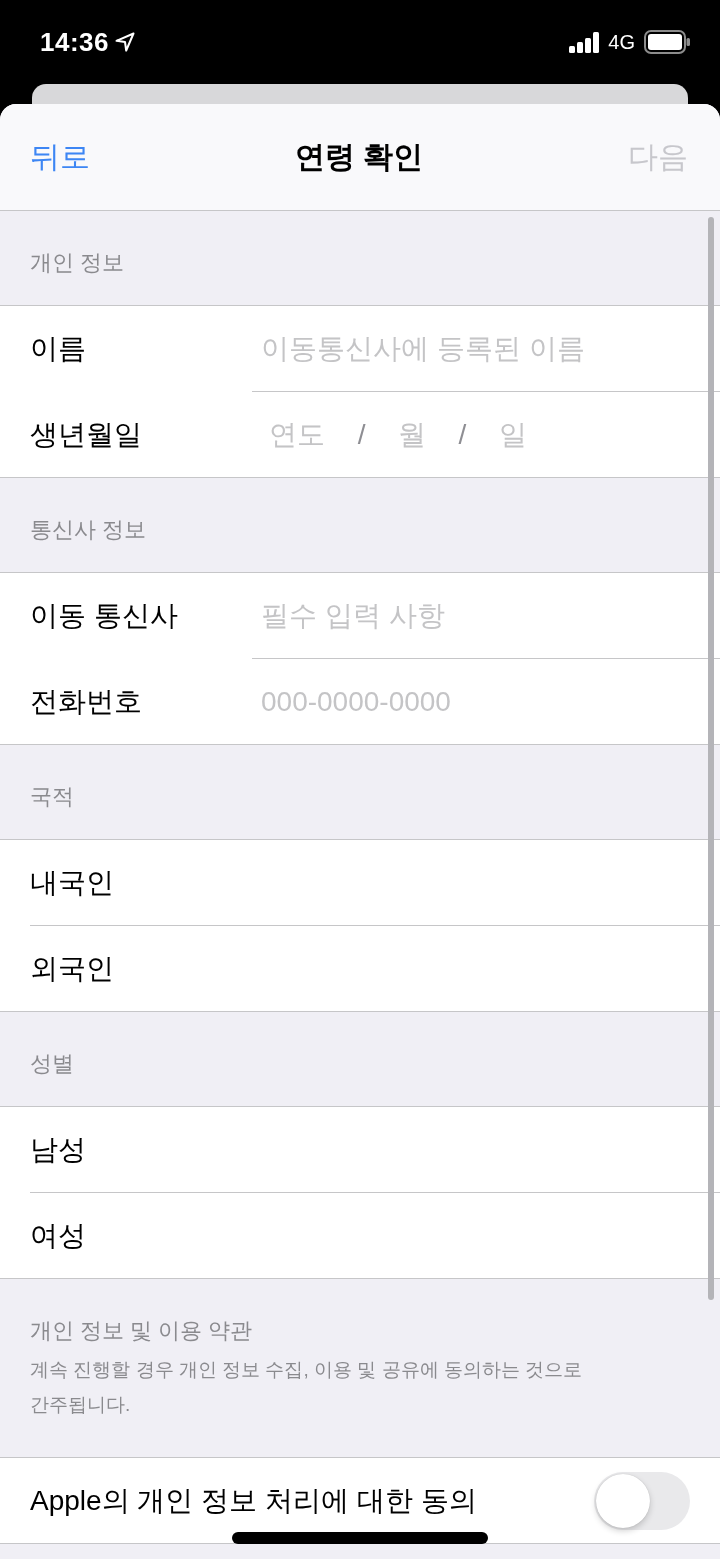 Image resolution: width=720 pixels, height=1559 pixels. Describe the element at coordinates (360, 1235) in the screenshot. I see `option-row: 여성` at that location.